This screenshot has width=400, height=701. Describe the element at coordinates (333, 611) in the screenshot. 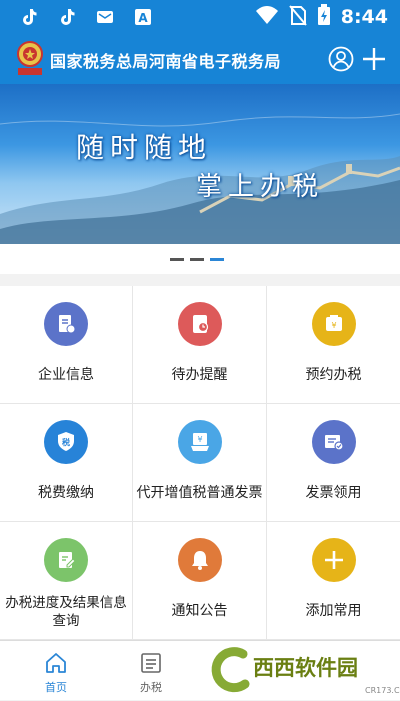

I see `grid-item-label: 添加常用` at that location.